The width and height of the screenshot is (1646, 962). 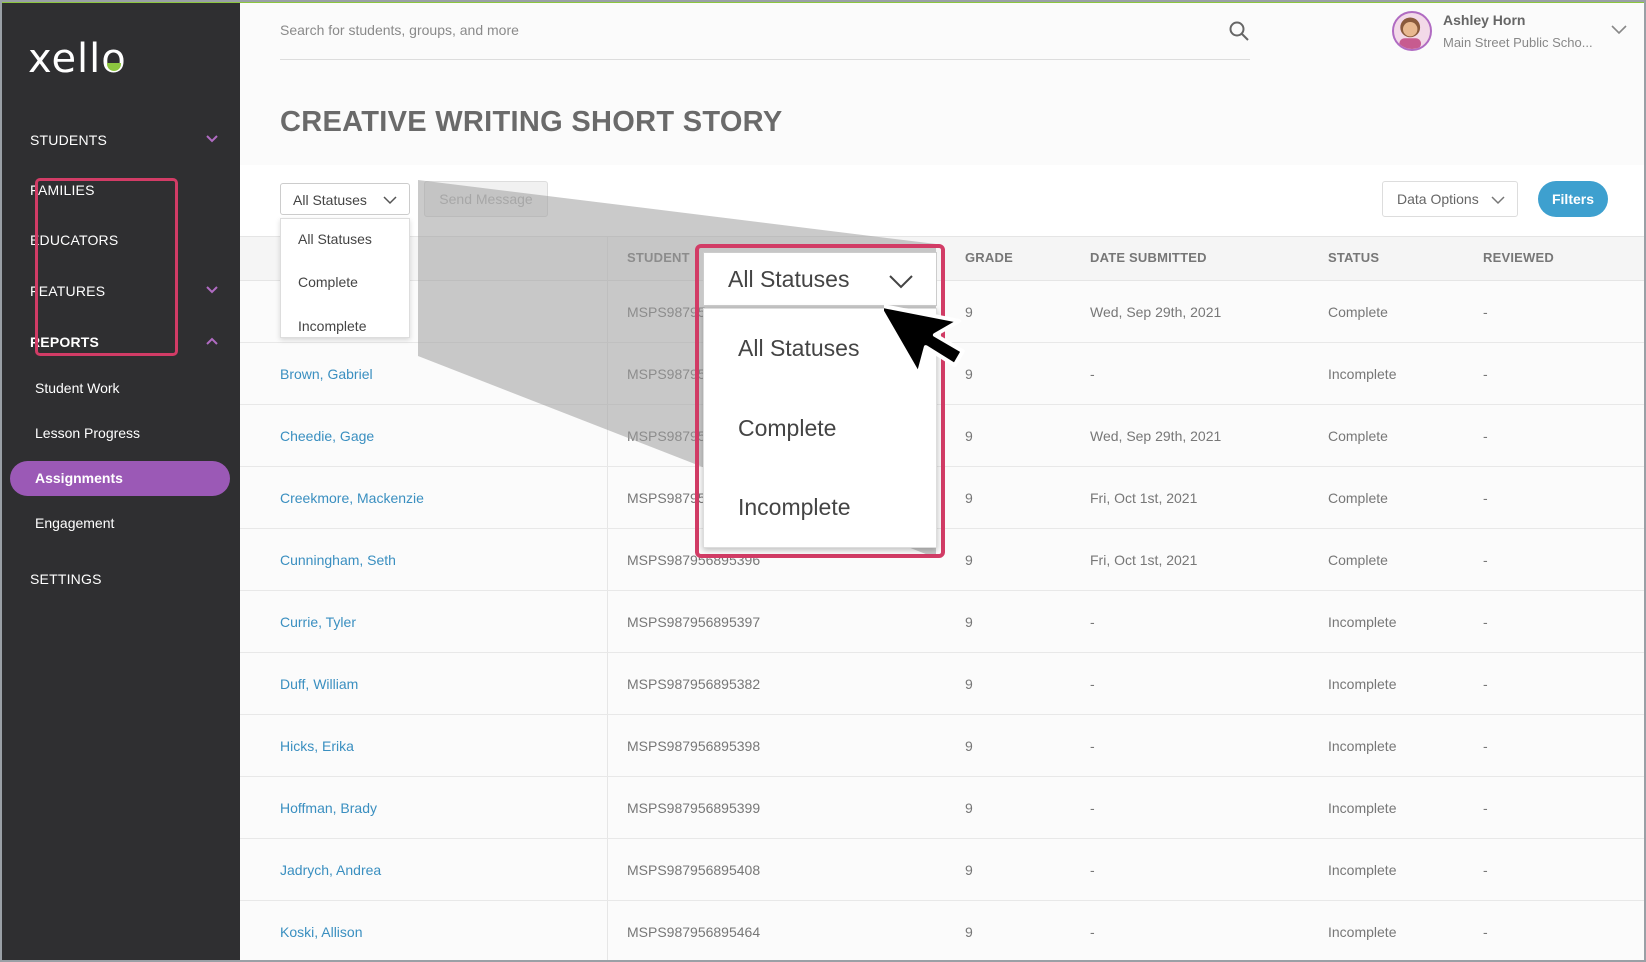 I want to click on student-name-link: Creekmore, Mackenzie, so click(x=352, y=498).